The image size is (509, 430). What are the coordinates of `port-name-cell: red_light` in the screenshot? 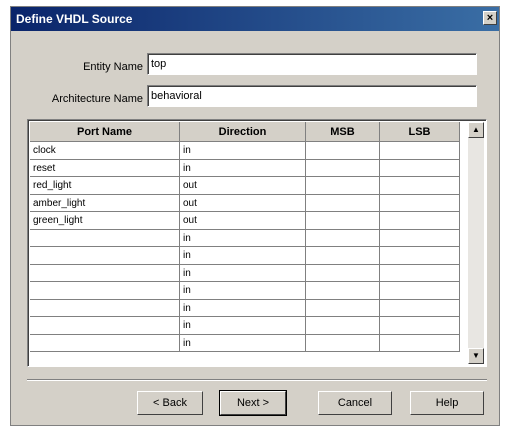 It's located at (105, 186).